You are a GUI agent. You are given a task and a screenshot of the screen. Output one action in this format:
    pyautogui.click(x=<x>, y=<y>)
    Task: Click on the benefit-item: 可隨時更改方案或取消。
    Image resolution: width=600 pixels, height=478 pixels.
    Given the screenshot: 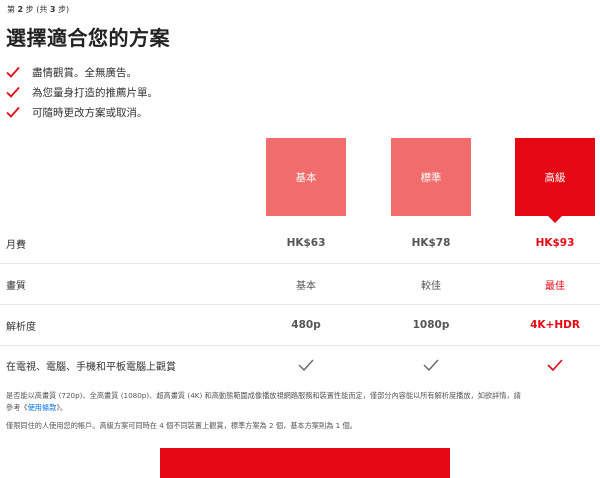 What is the action you would take?
    pyautogui.click(x=82, y=112)
    